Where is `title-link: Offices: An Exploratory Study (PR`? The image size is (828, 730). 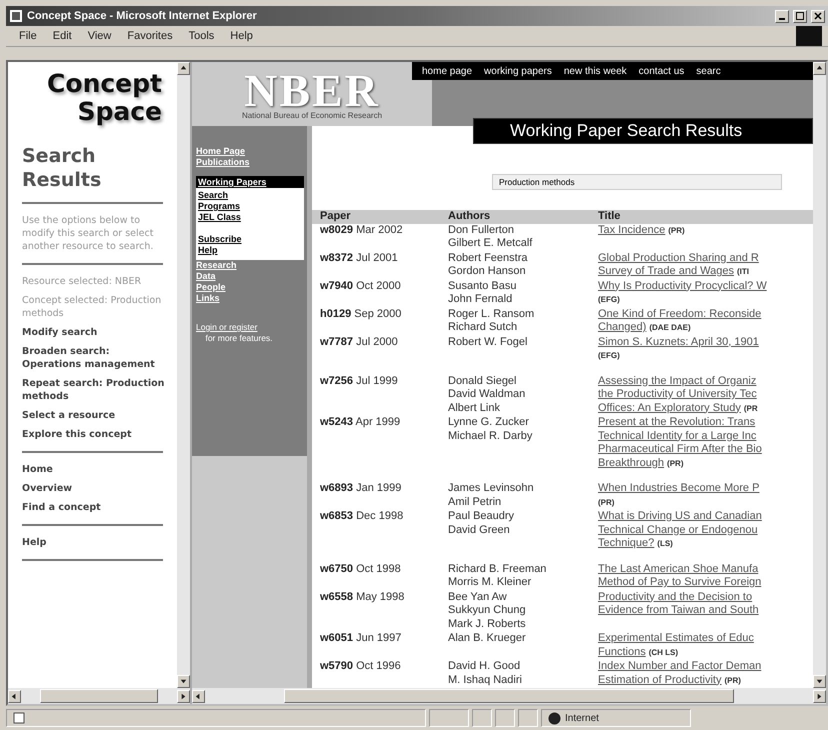 title-link: Offices: An Exploratory Study (PR is located at coordinates (705, 408).